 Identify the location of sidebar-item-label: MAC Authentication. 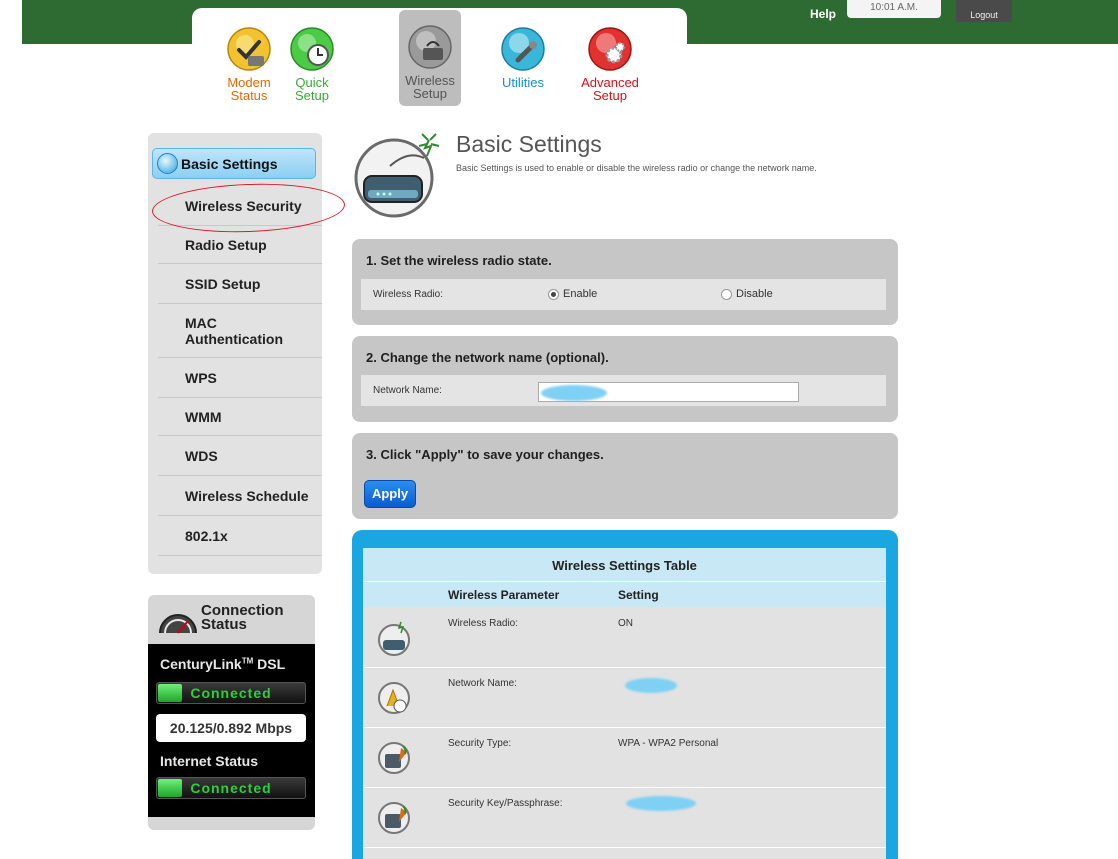
(234, 330).